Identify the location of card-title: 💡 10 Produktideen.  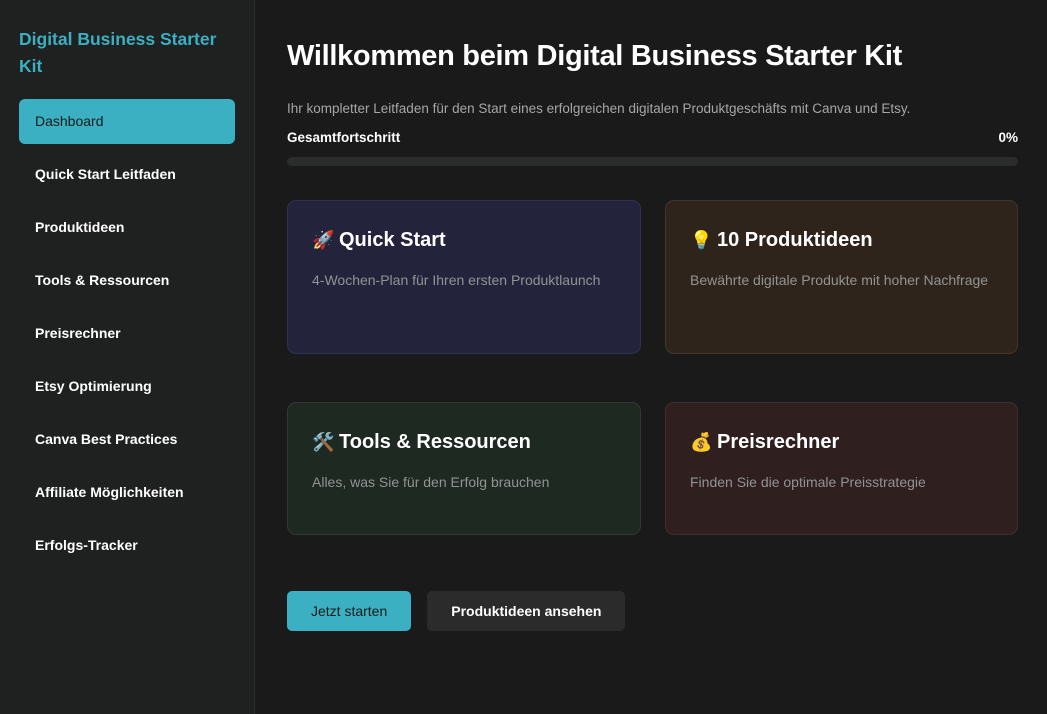
(841, 240).